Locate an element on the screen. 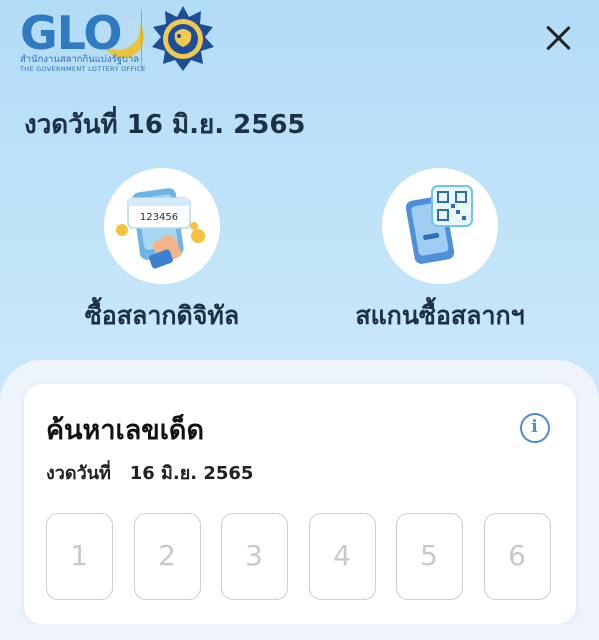 The image size is (599, 640). bottom-strip is located at coordinates (299, 632).